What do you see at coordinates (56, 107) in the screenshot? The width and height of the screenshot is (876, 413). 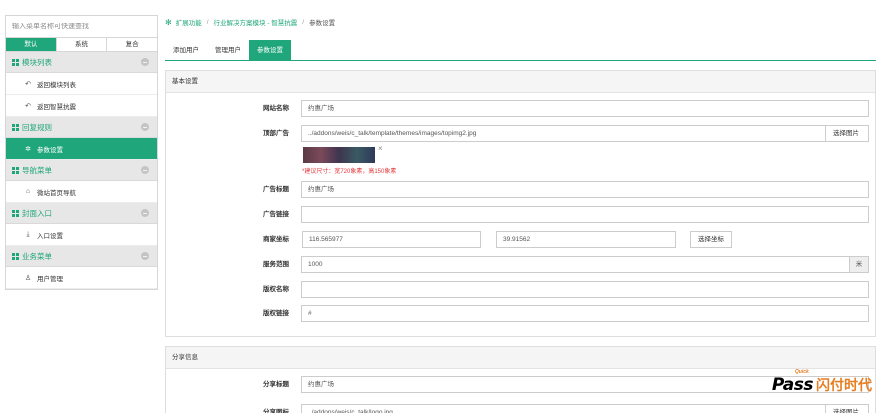 I see `menu-item-label: 返回智慧抗震` at bounding box center [56, 107].